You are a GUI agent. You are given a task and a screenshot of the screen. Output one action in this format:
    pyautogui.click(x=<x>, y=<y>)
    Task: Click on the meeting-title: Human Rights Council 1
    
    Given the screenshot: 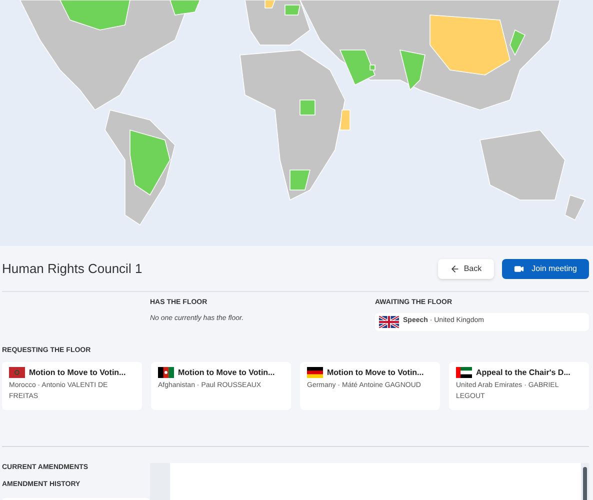 What is the action you would take?
    pyautogui.click(x=72, y=269)
    